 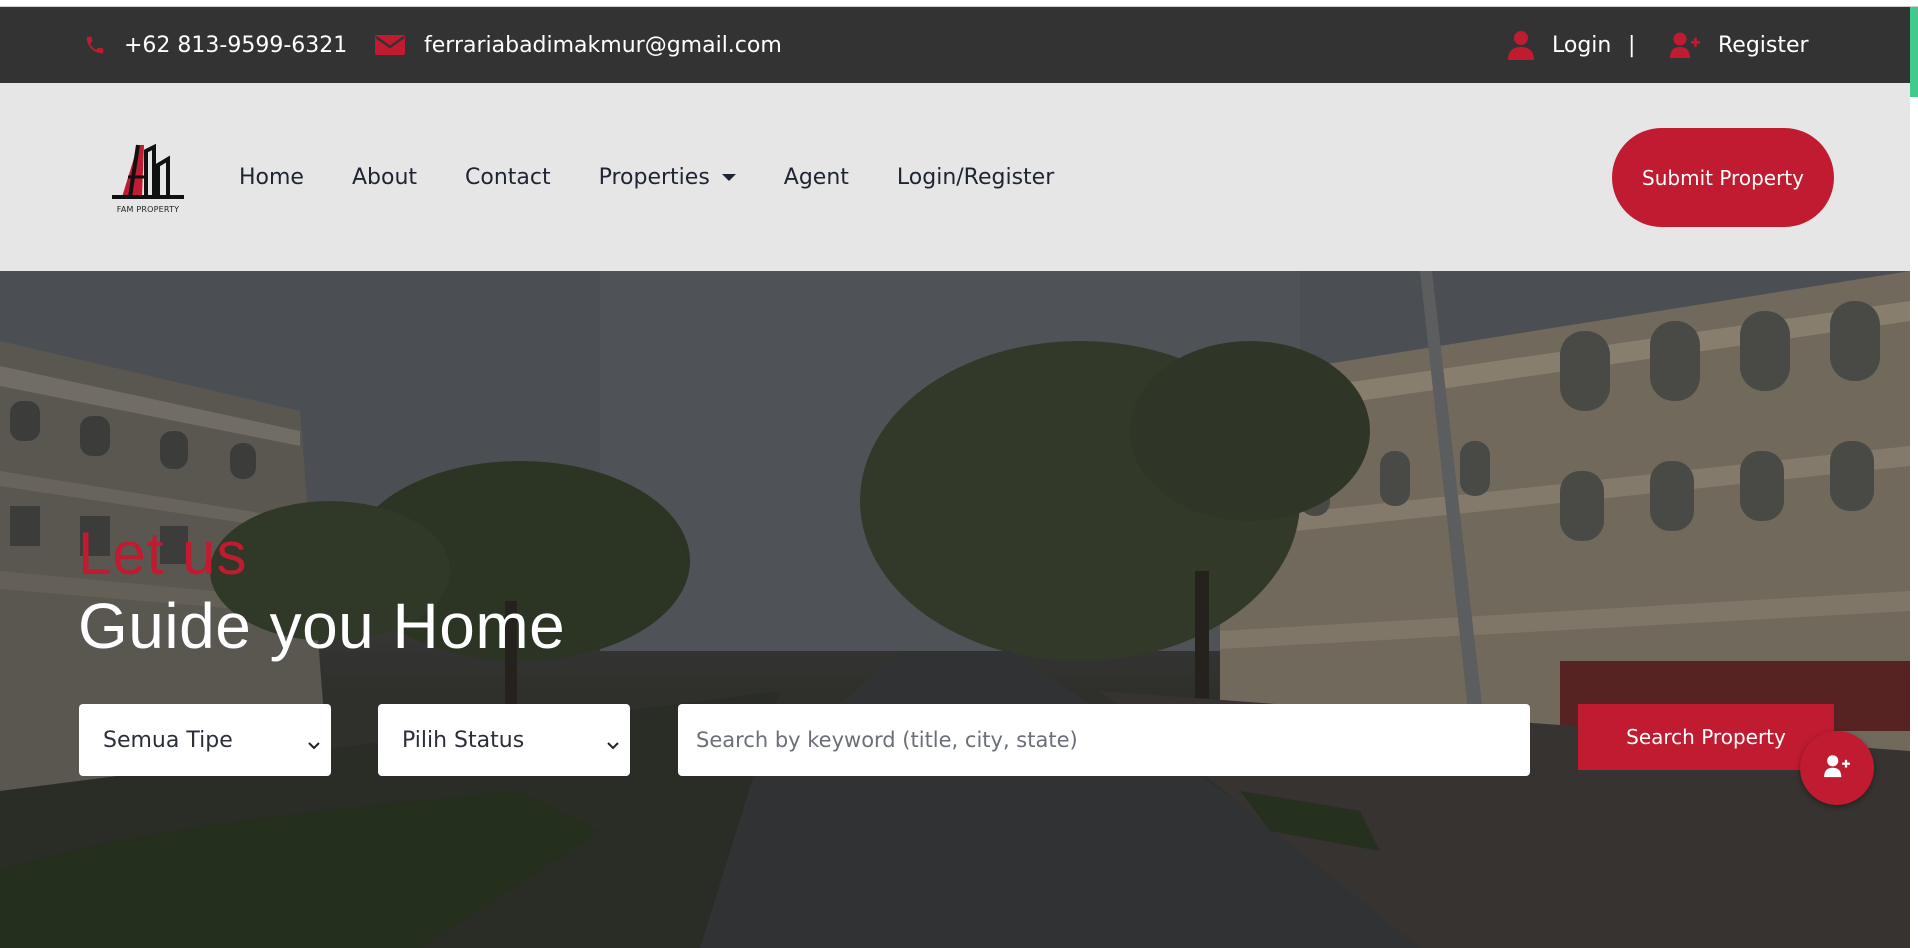 I want to click on topbar-login-link: Login, so click(x=1559, y=45).